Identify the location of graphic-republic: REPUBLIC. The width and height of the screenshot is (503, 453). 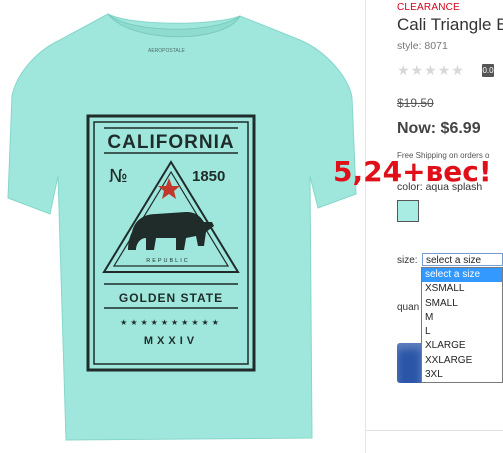
(168, 261).